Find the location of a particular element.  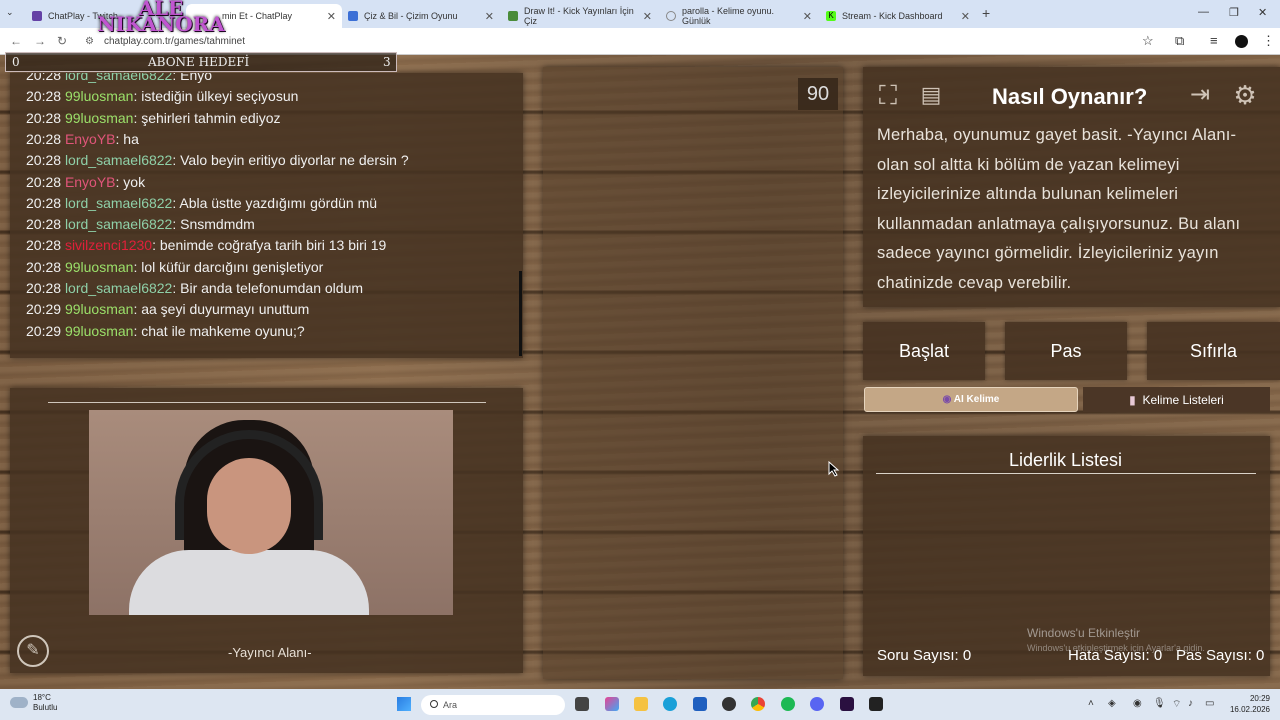

minimize-icon: — is located at coordinates (1203, 12).